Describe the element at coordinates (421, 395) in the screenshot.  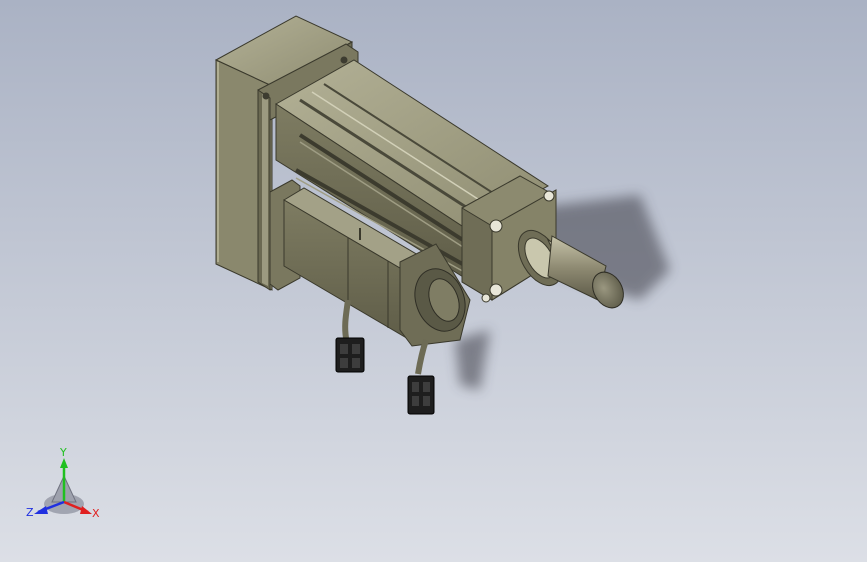
I see `encoder-connector` at that location.